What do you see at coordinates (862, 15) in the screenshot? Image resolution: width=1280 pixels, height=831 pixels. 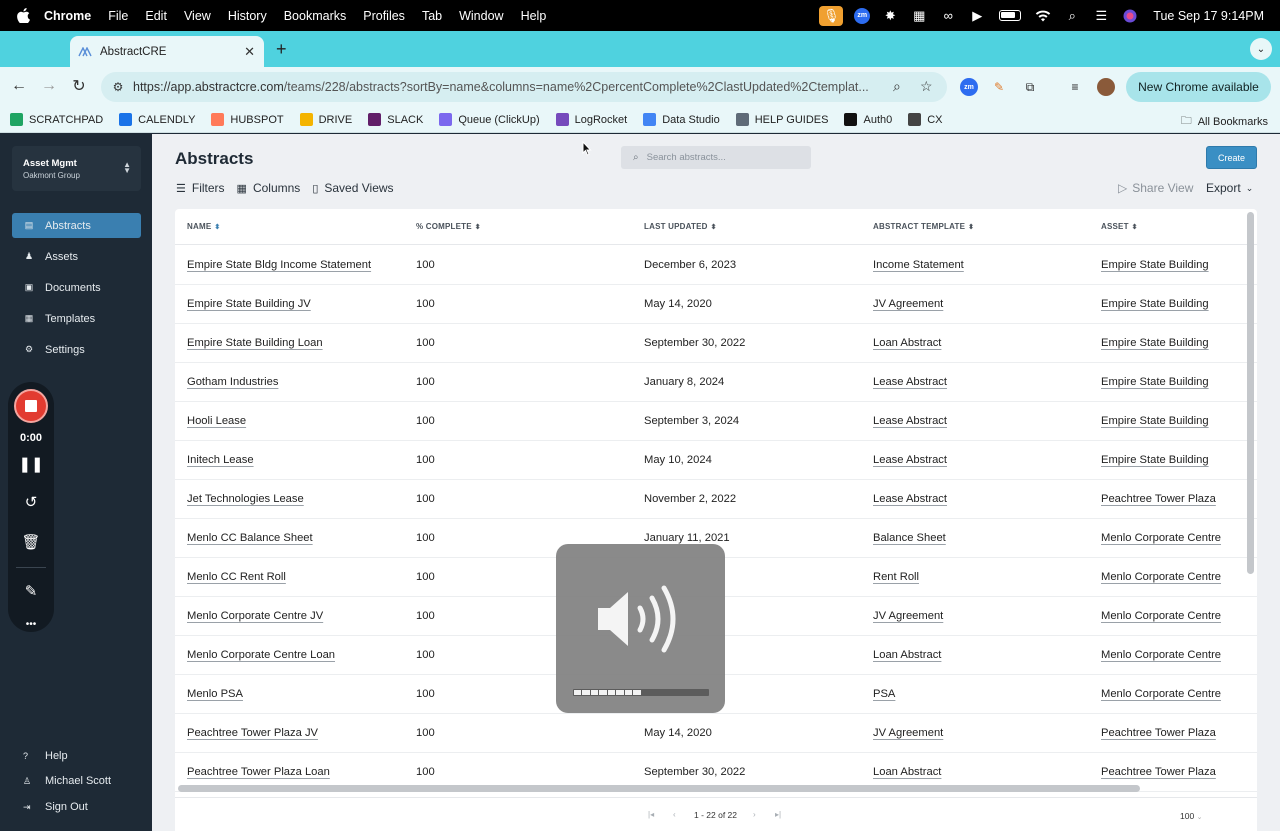 I see `zoom-icon: zm` at bounding box center [862, 15].